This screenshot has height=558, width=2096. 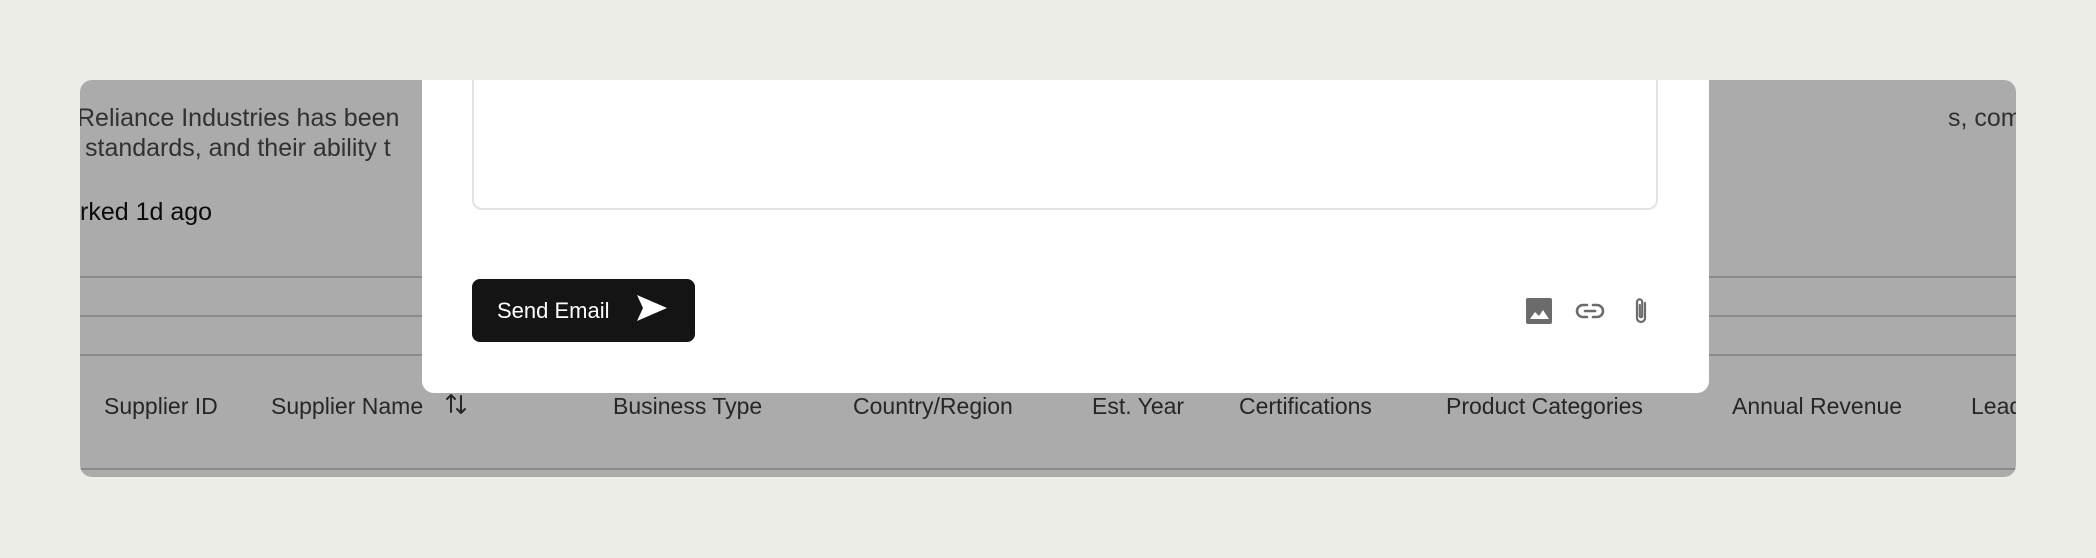 I want to click on send-email-button: Send Email, so click(x=583, y=310).